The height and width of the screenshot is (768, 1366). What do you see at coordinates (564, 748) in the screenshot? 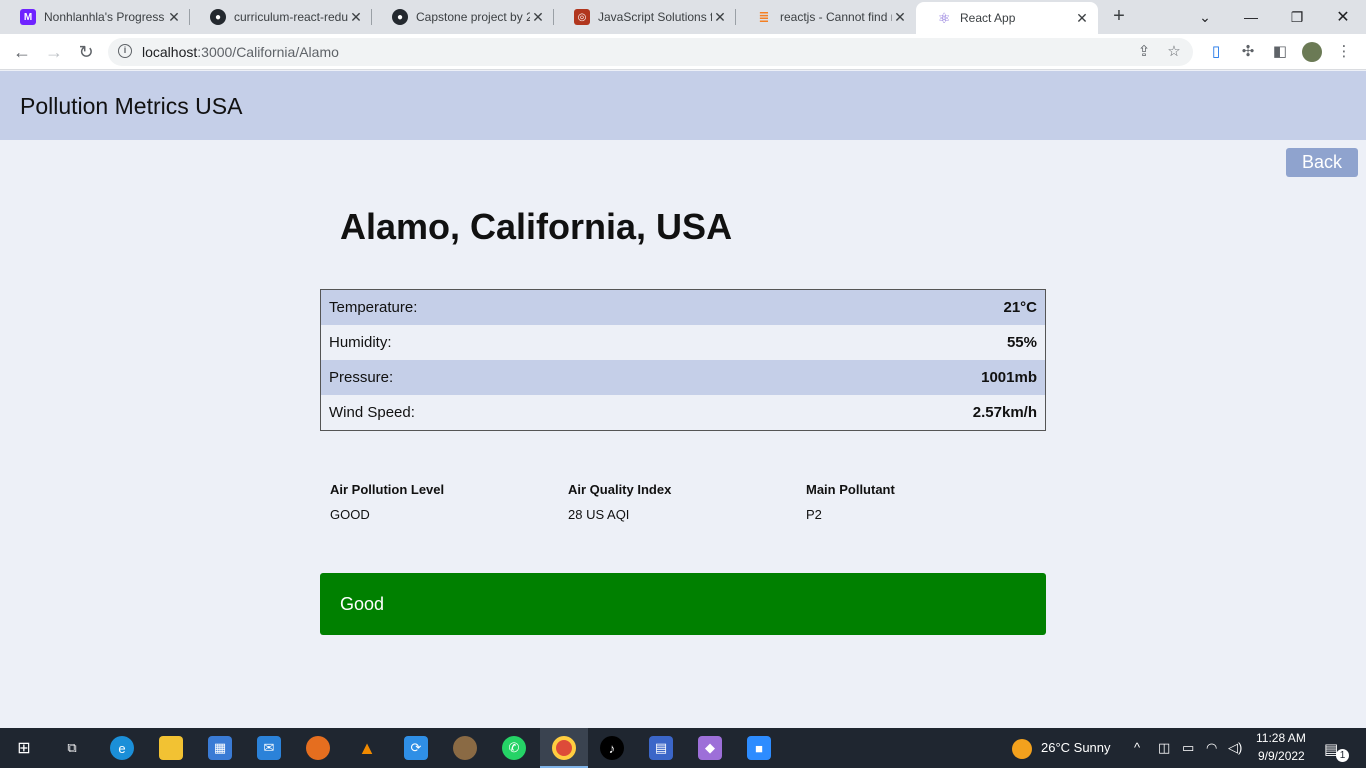
I see `chrome-icon` at bounding box center [564, 748].